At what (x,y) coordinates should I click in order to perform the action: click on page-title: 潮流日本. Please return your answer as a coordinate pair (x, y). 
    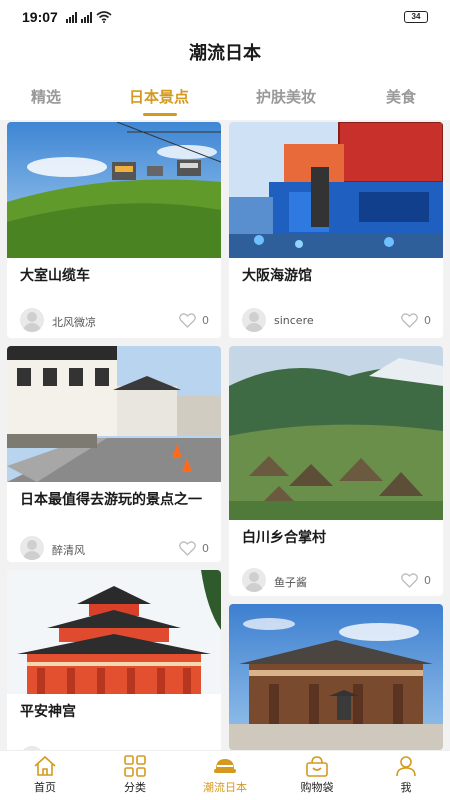
    Looking at the image, I should click on (225, 53).